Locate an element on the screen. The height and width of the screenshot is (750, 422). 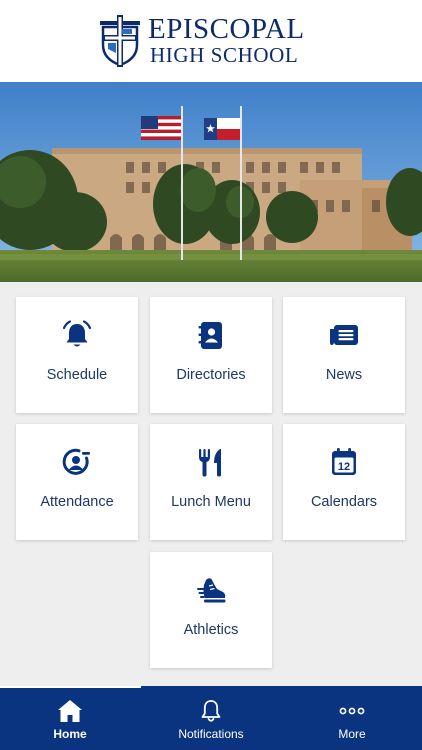
bottom-tab-bar: Home Notifications More is located at coordinates (211, 718).